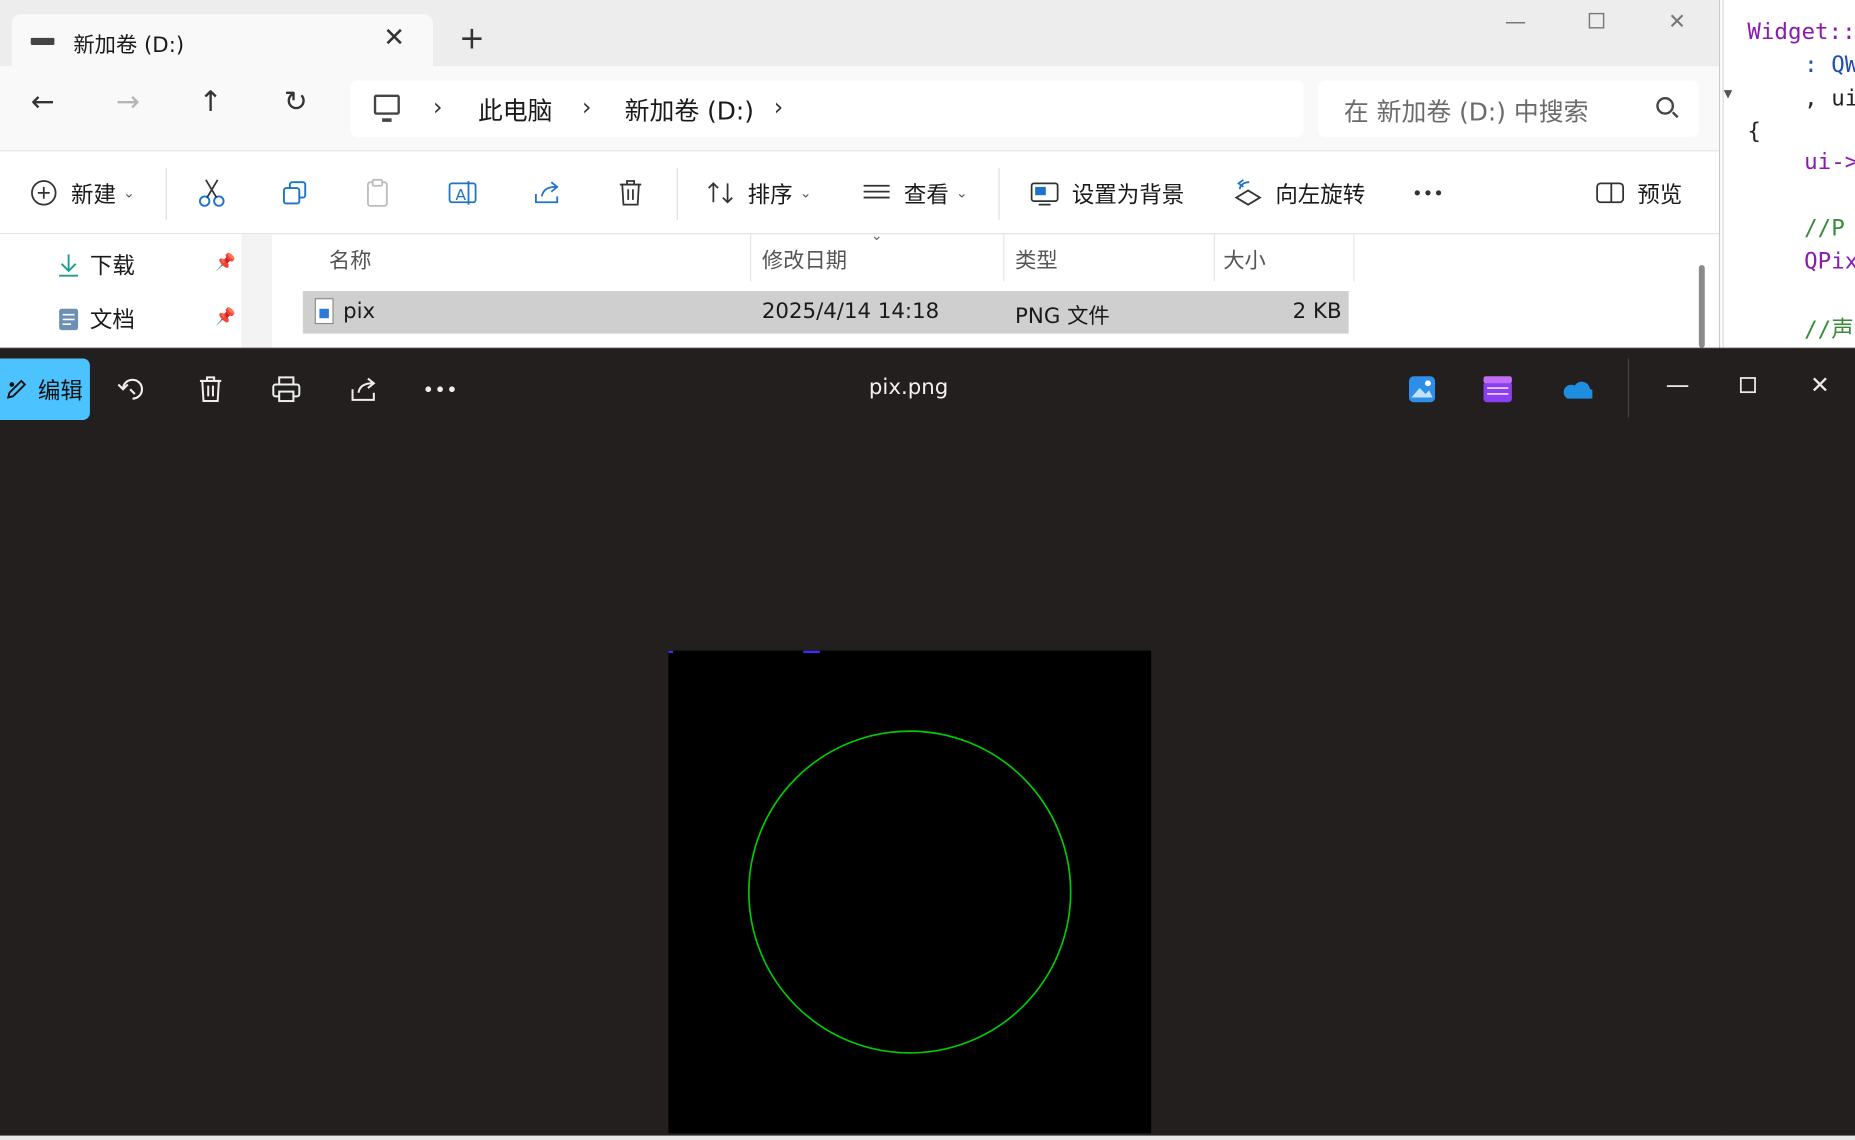 The image size is (1855, 1140). What do you see at coordinates (1801, 31) in the screenshot?
I see `code-line: Widget::` at bounding box center [1801, 31].